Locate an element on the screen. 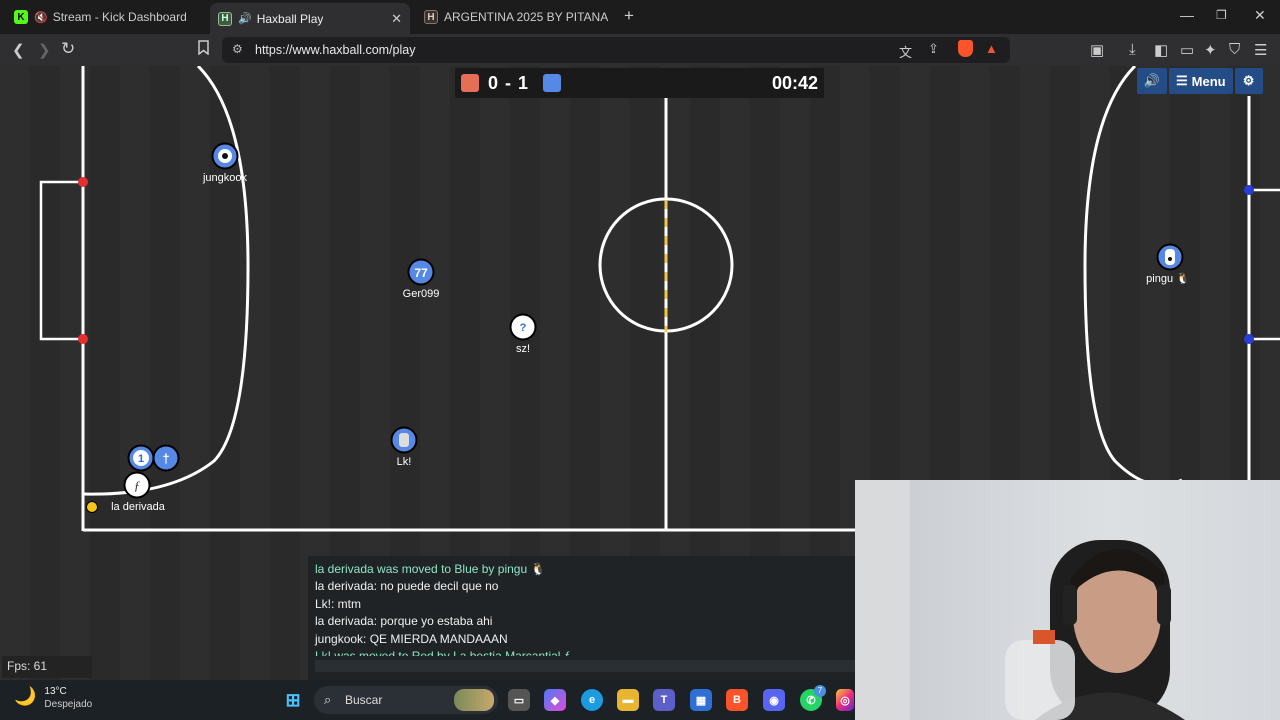 This screenshot has height=720, width=1280. player-name: la derivada is located at coordinates (138, 507).